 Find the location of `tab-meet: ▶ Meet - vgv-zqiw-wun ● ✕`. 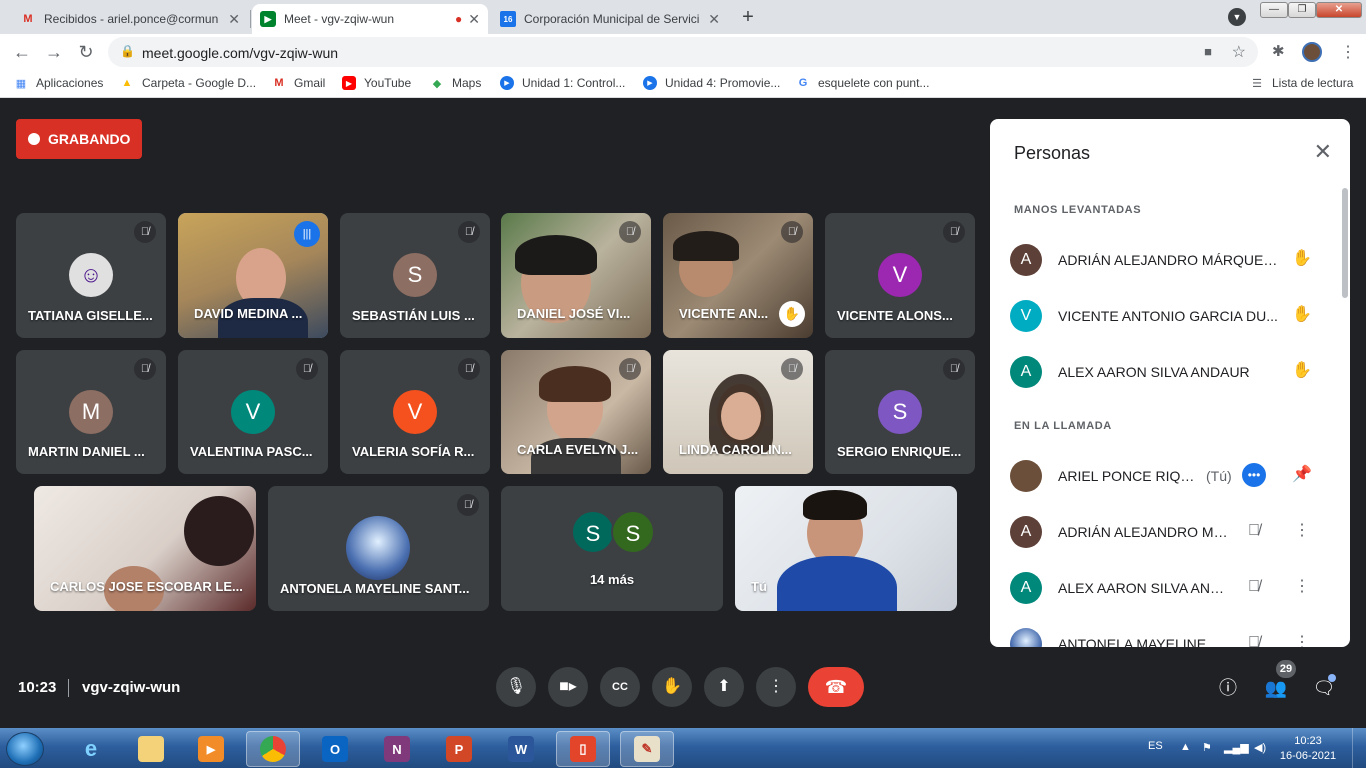

tab-meet: ▶ Meet - vgv-zqiw-wun ● ✕ is located at coordinates (370, 19).